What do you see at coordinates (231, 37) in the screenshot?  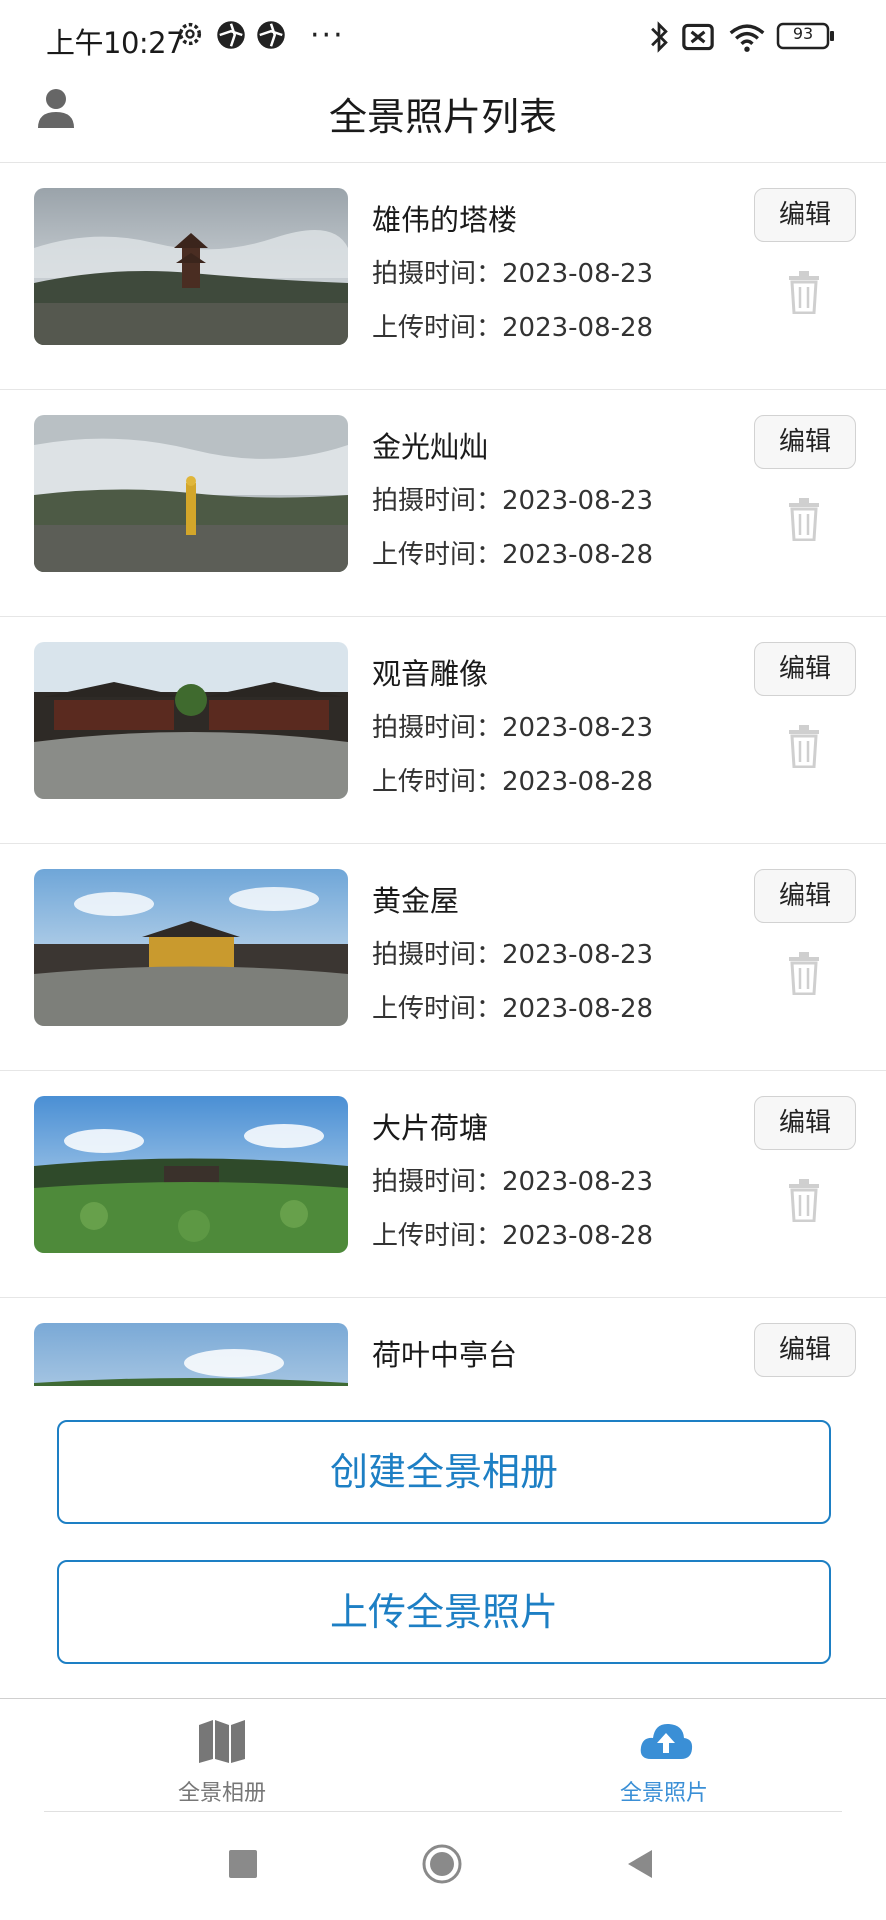 I see `aperture-icon` at bounding box center [231, 37].